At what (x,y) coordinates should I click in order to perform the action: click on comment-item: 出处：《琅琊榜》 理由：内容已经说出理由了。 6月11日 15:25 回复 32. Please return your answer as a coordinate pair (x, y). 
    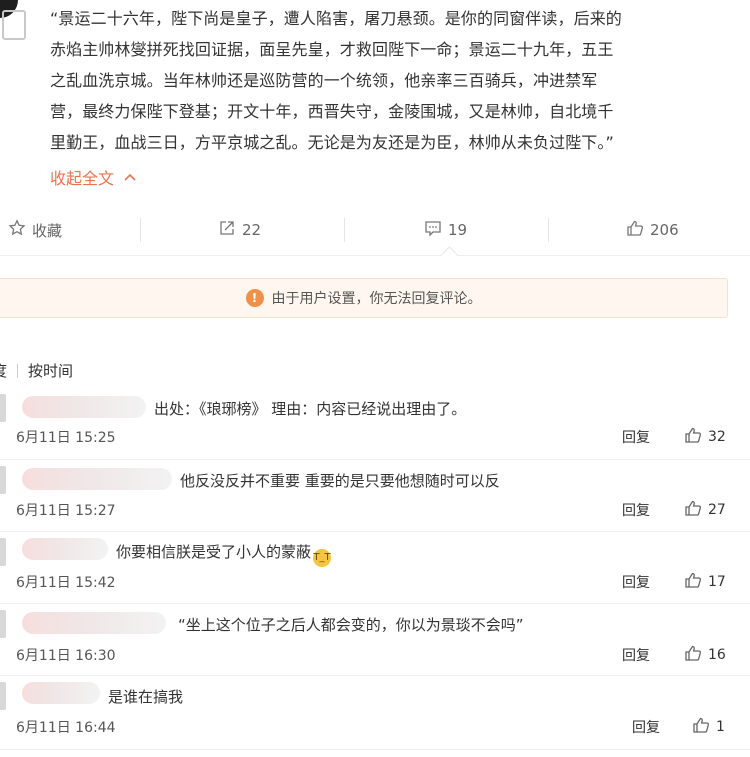
    Looking at the image, I should click on (375, 424).